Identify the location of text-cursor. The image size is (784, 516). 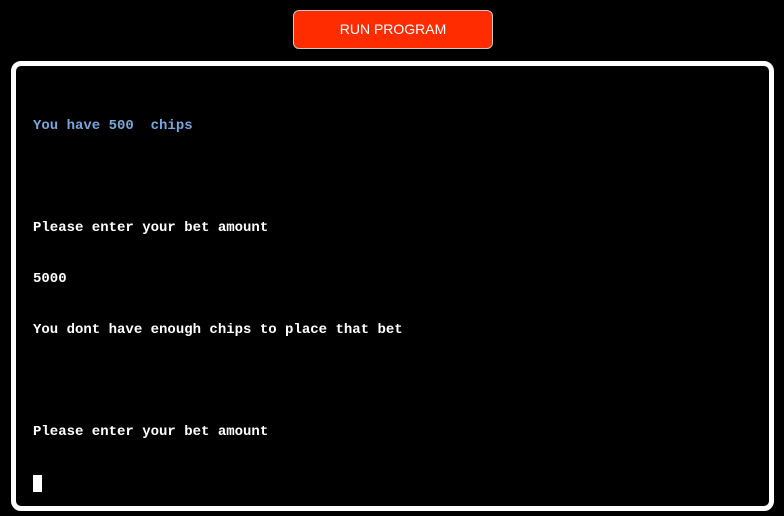
(37, 483).